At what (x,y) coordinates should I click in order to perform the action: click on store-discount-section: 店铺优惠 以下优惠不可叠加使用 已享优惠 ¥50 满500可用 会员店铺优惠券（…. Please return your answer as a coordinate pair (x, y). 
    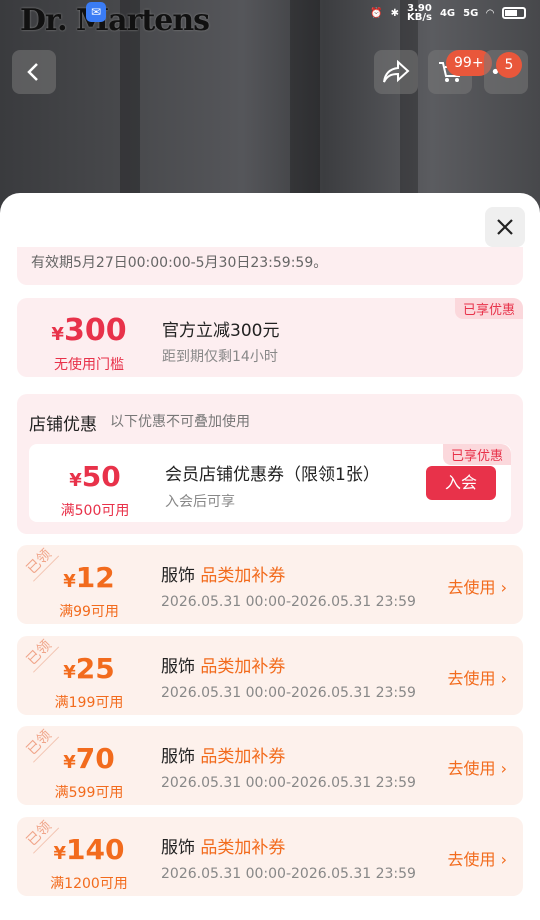
    Looking at the image, I should click on (270, 464).